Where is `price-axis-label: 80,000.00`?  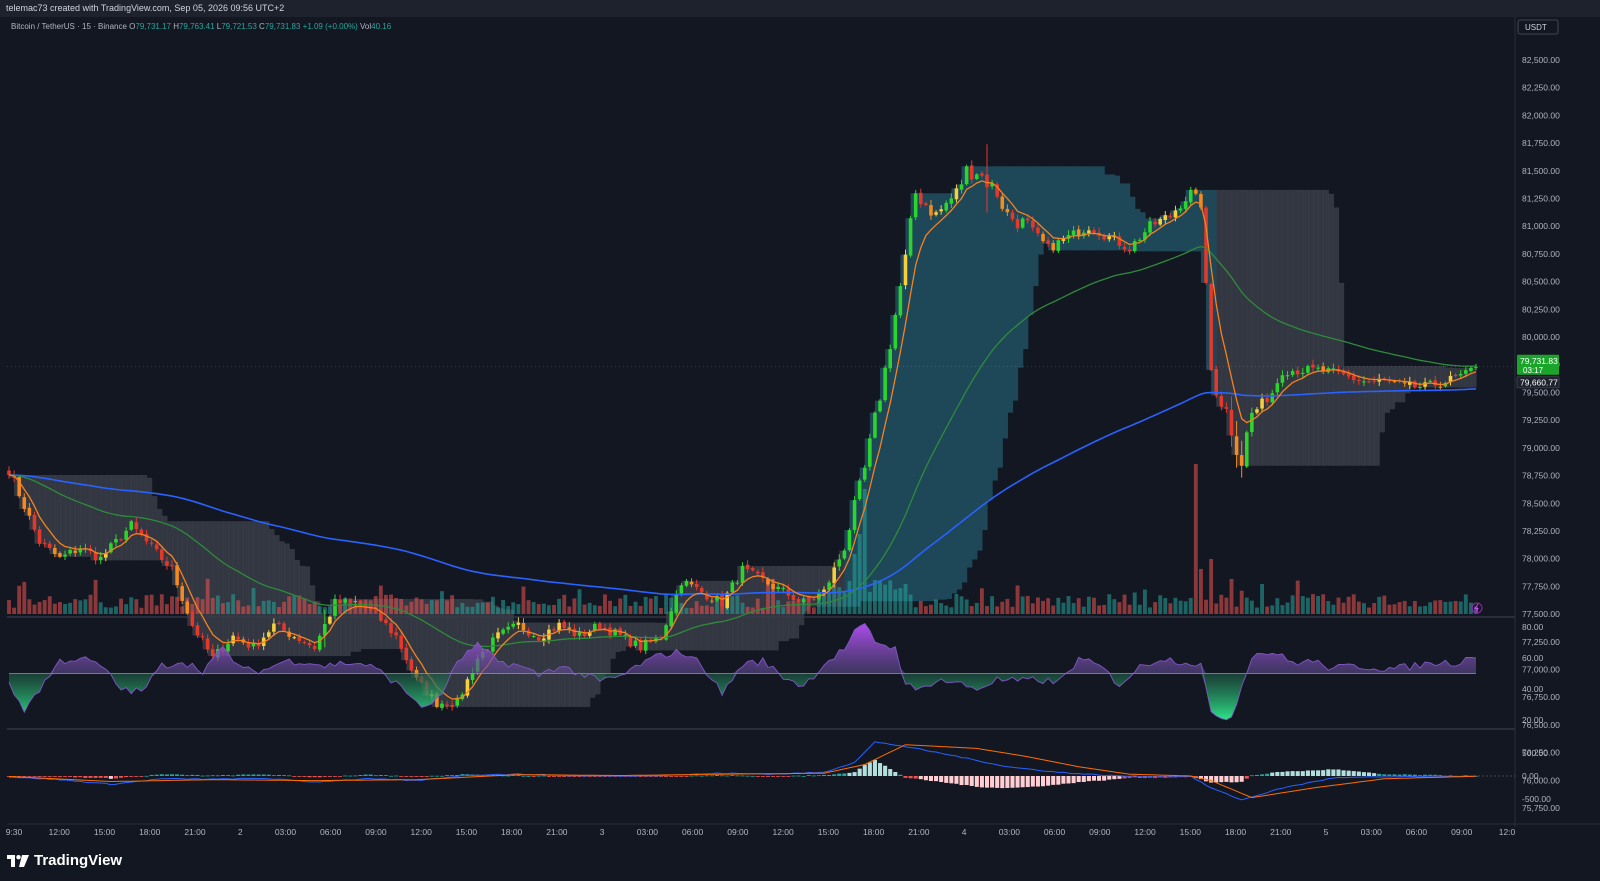
price-axis-label: 80,000.00 is located at coordinates (1541, 337).